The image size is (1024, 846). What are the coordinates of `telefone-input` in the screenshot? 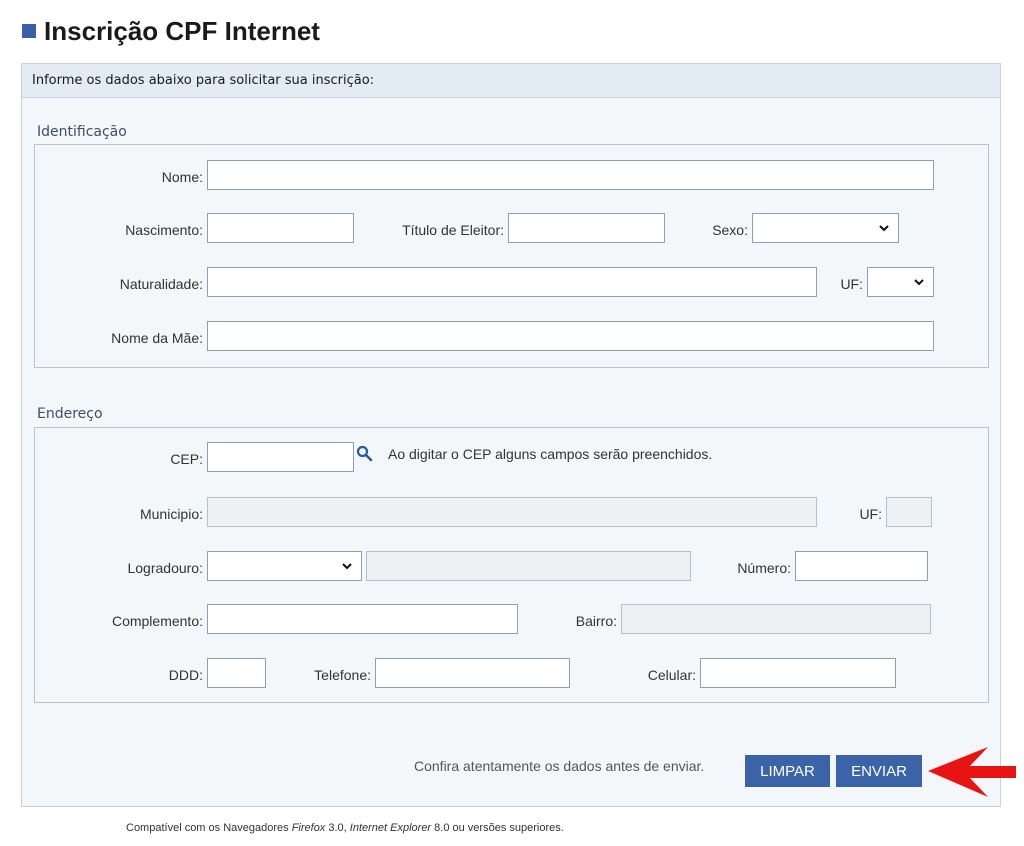 It's located at (472, 673).